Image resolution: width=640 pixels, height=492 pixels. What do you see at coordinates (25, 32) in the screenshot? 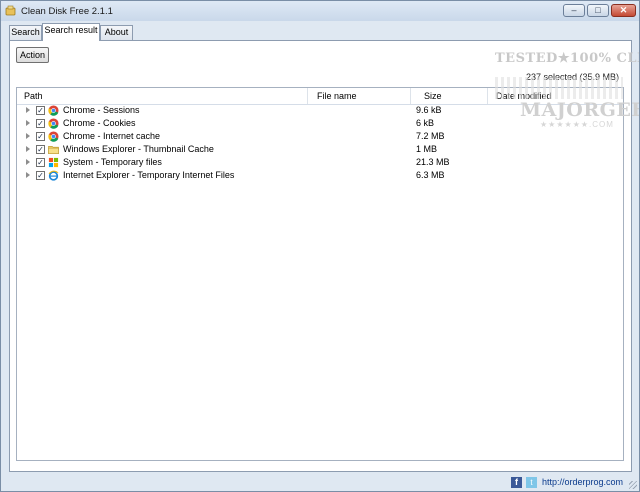
I see `tab-search: Search` at bounding box center [25, 32].